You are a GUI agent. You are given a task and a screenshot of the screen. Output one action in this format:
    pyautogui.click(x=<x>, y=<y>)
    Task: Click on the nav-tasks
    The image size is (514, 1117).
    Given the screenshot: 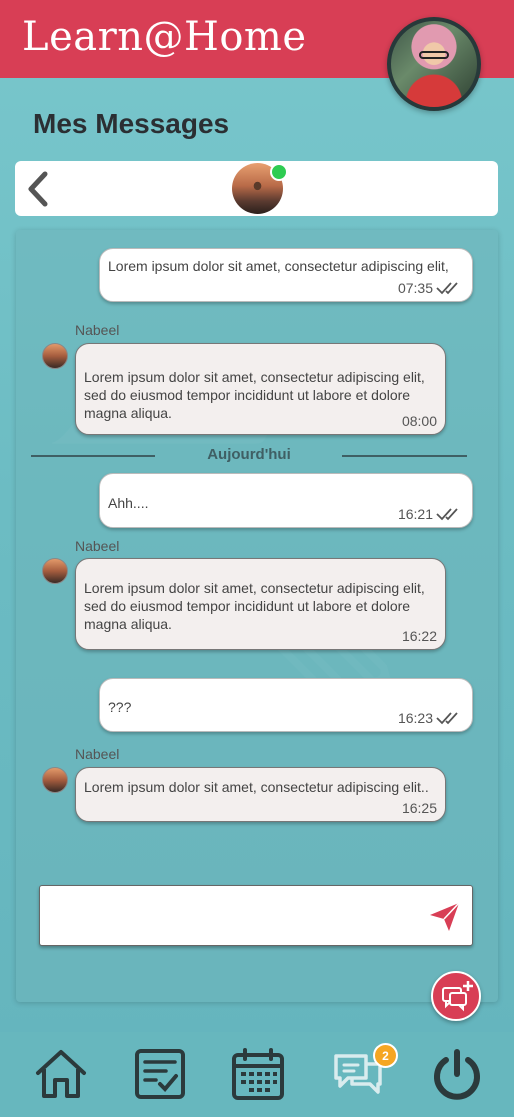 What is the action you would take?
    pyautogui.click(x=160, y=1074)
    